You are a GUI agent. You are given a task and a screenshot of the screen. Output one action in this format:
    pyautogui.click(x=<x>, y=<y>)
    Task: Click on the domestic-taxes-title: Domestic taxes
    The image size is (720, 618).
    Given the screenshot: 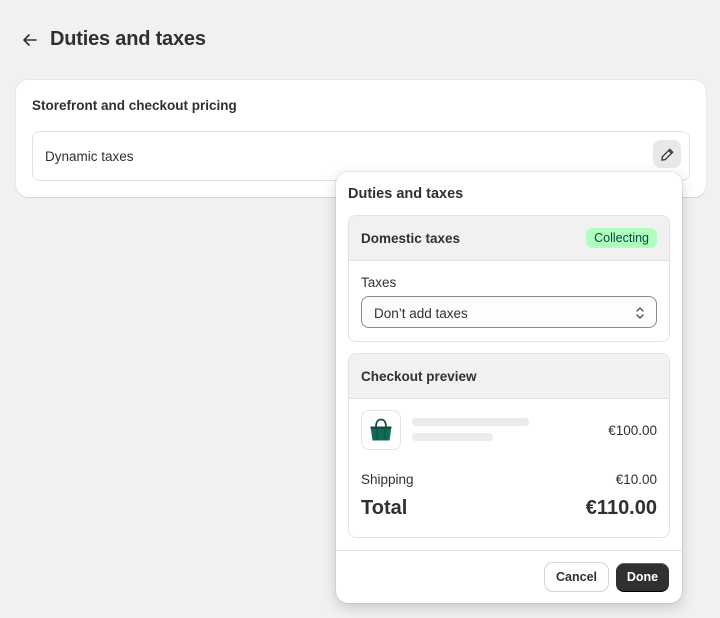 What is the action you would take?
    pyautogui.click(x=411, y=238)
    